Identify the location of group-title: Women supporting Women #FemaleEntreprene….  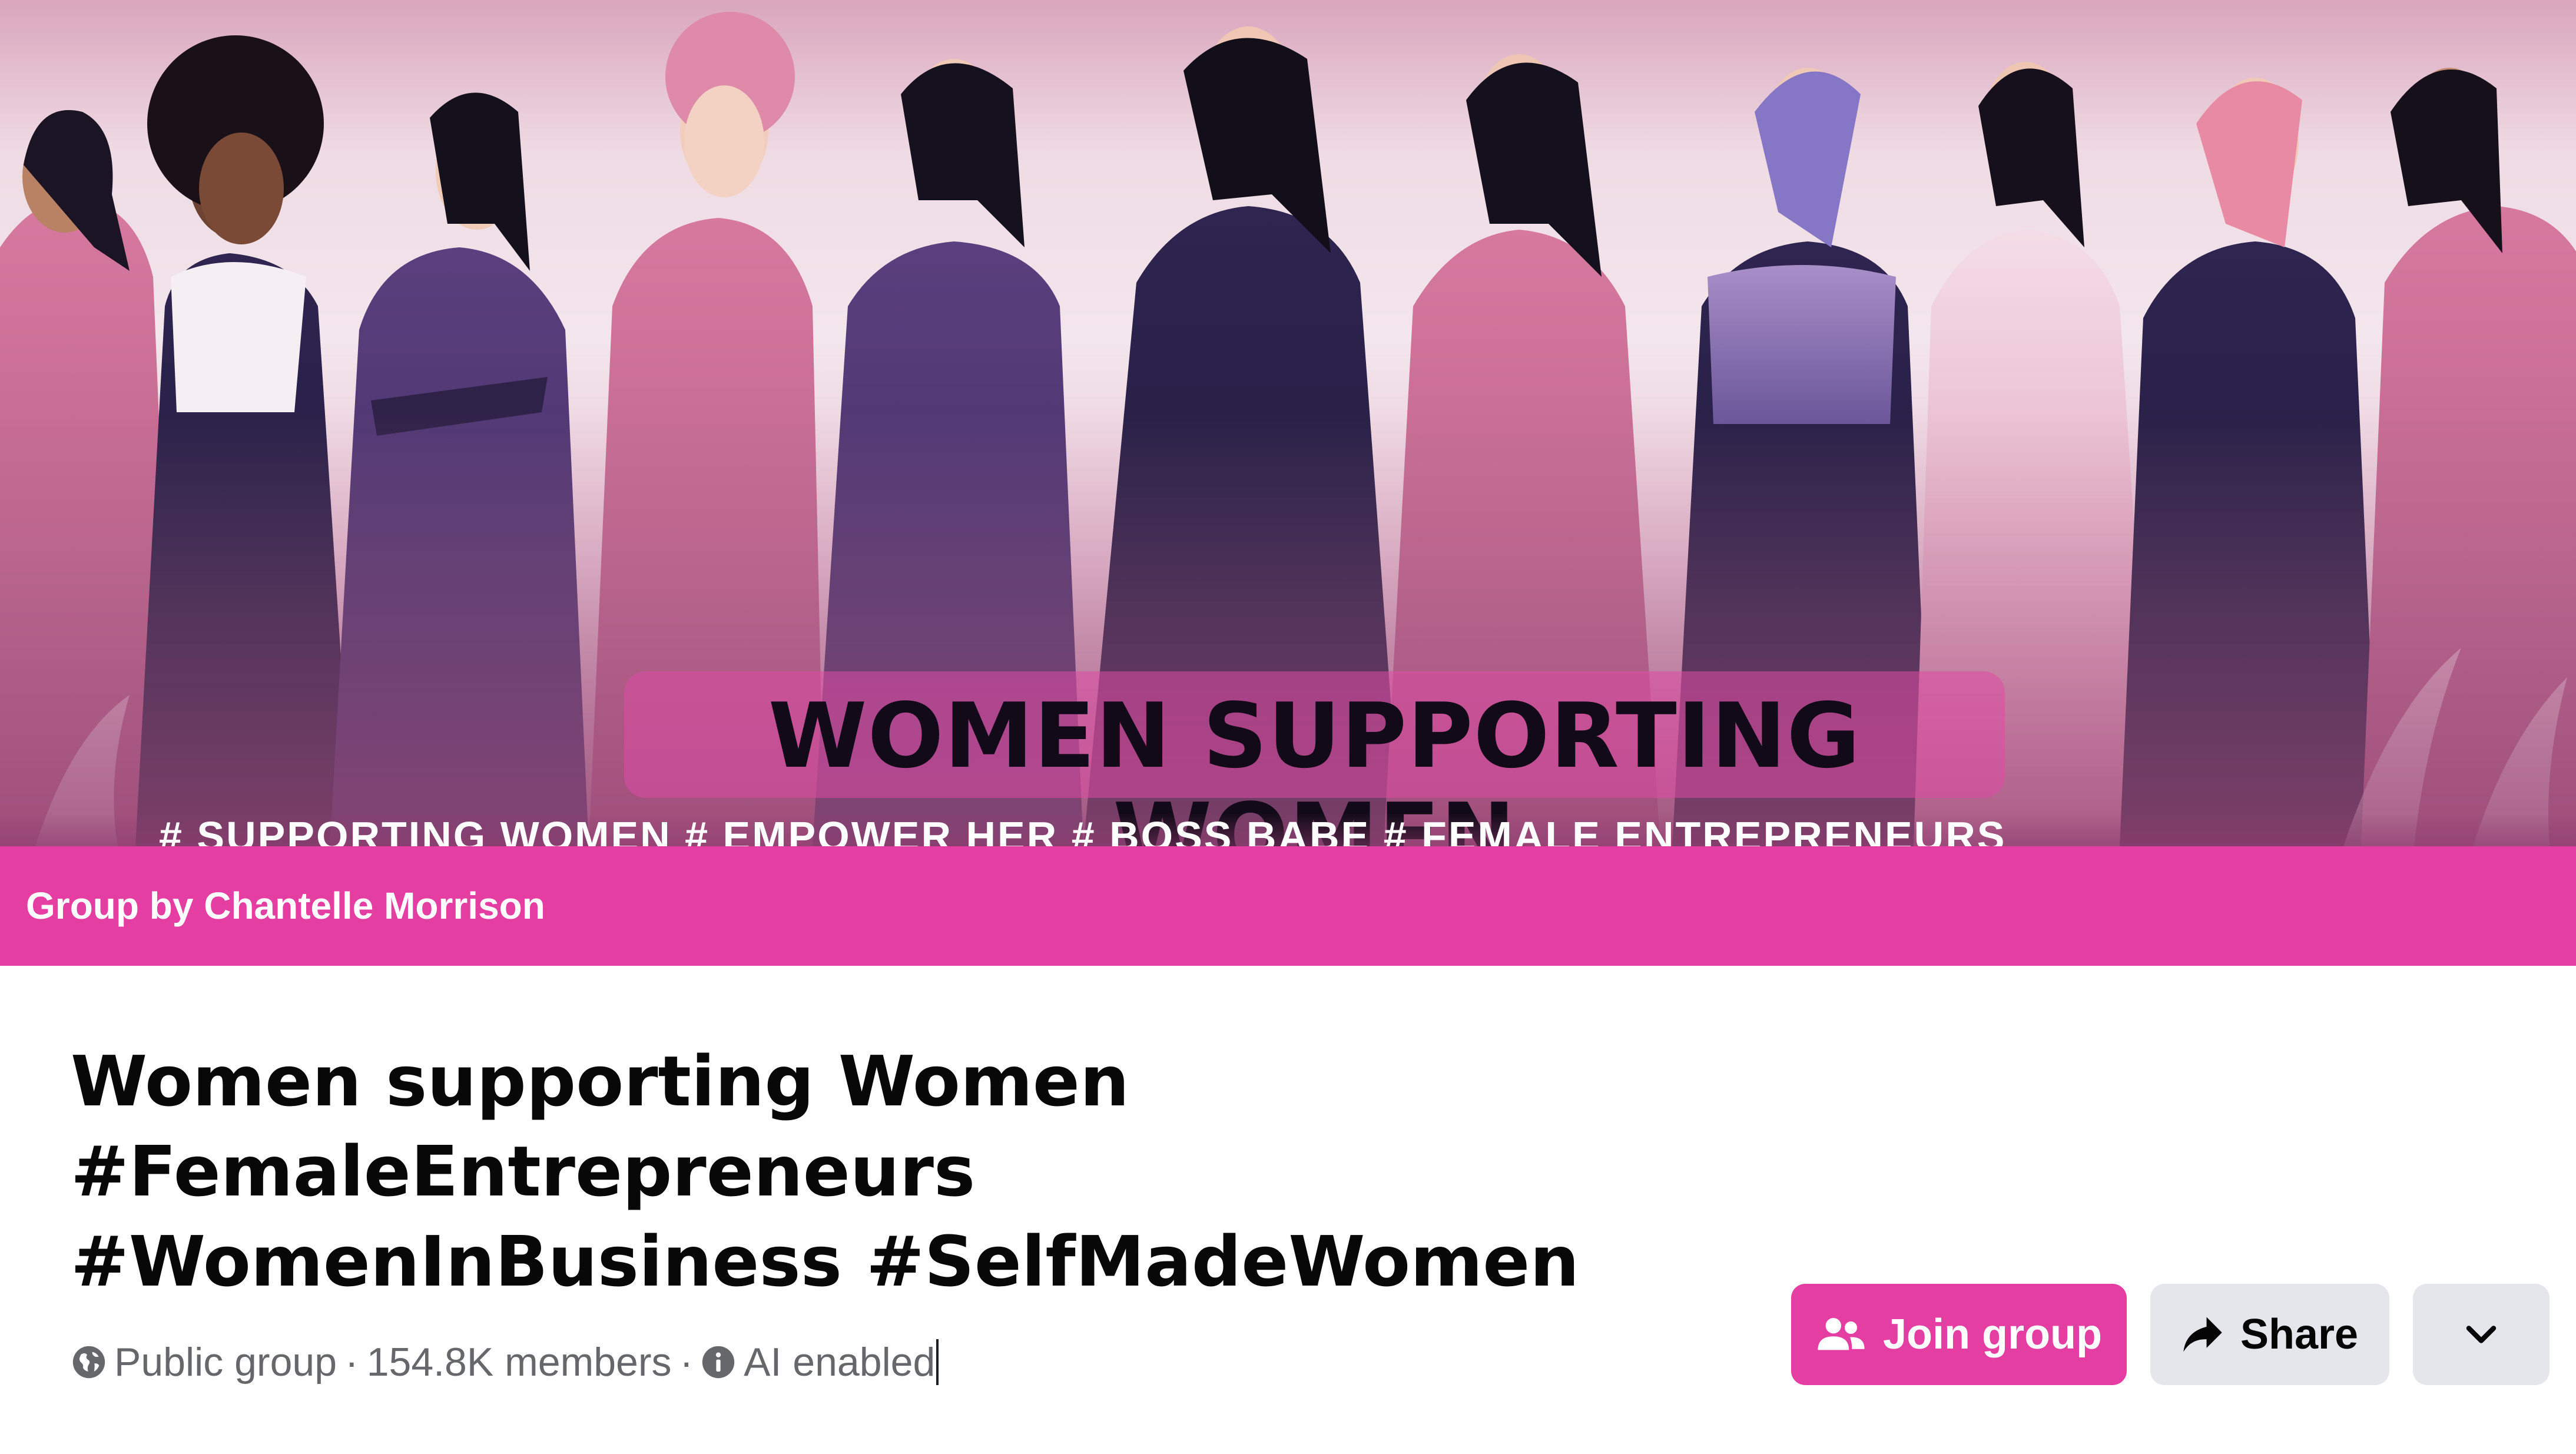
(895, 1171).